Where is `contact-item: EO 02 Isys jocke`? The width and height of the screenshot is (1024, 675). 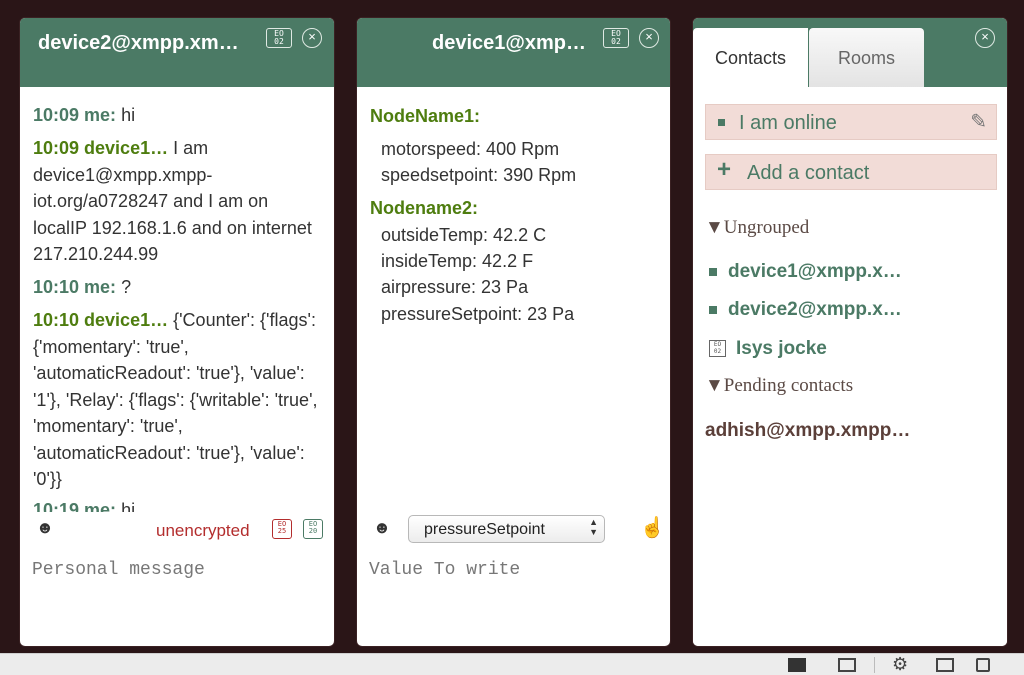 contact-item: EO 02 Isys jocke is located at coordinates (768, 349).